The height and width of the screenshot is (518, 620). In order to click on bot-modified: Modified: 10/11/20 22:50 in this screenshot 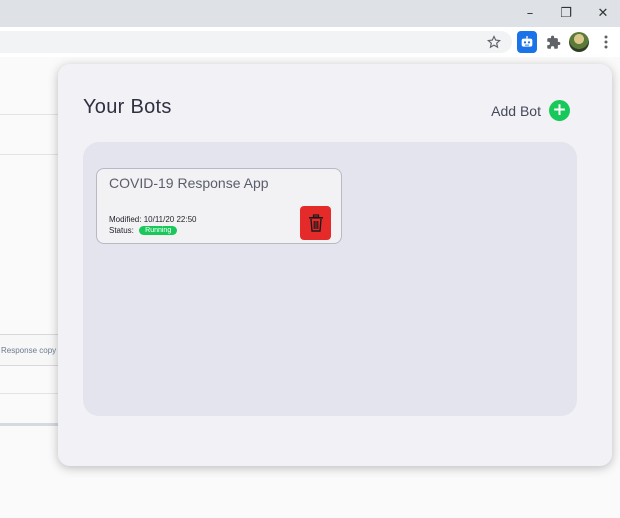, I will do `click(153, 219)`.